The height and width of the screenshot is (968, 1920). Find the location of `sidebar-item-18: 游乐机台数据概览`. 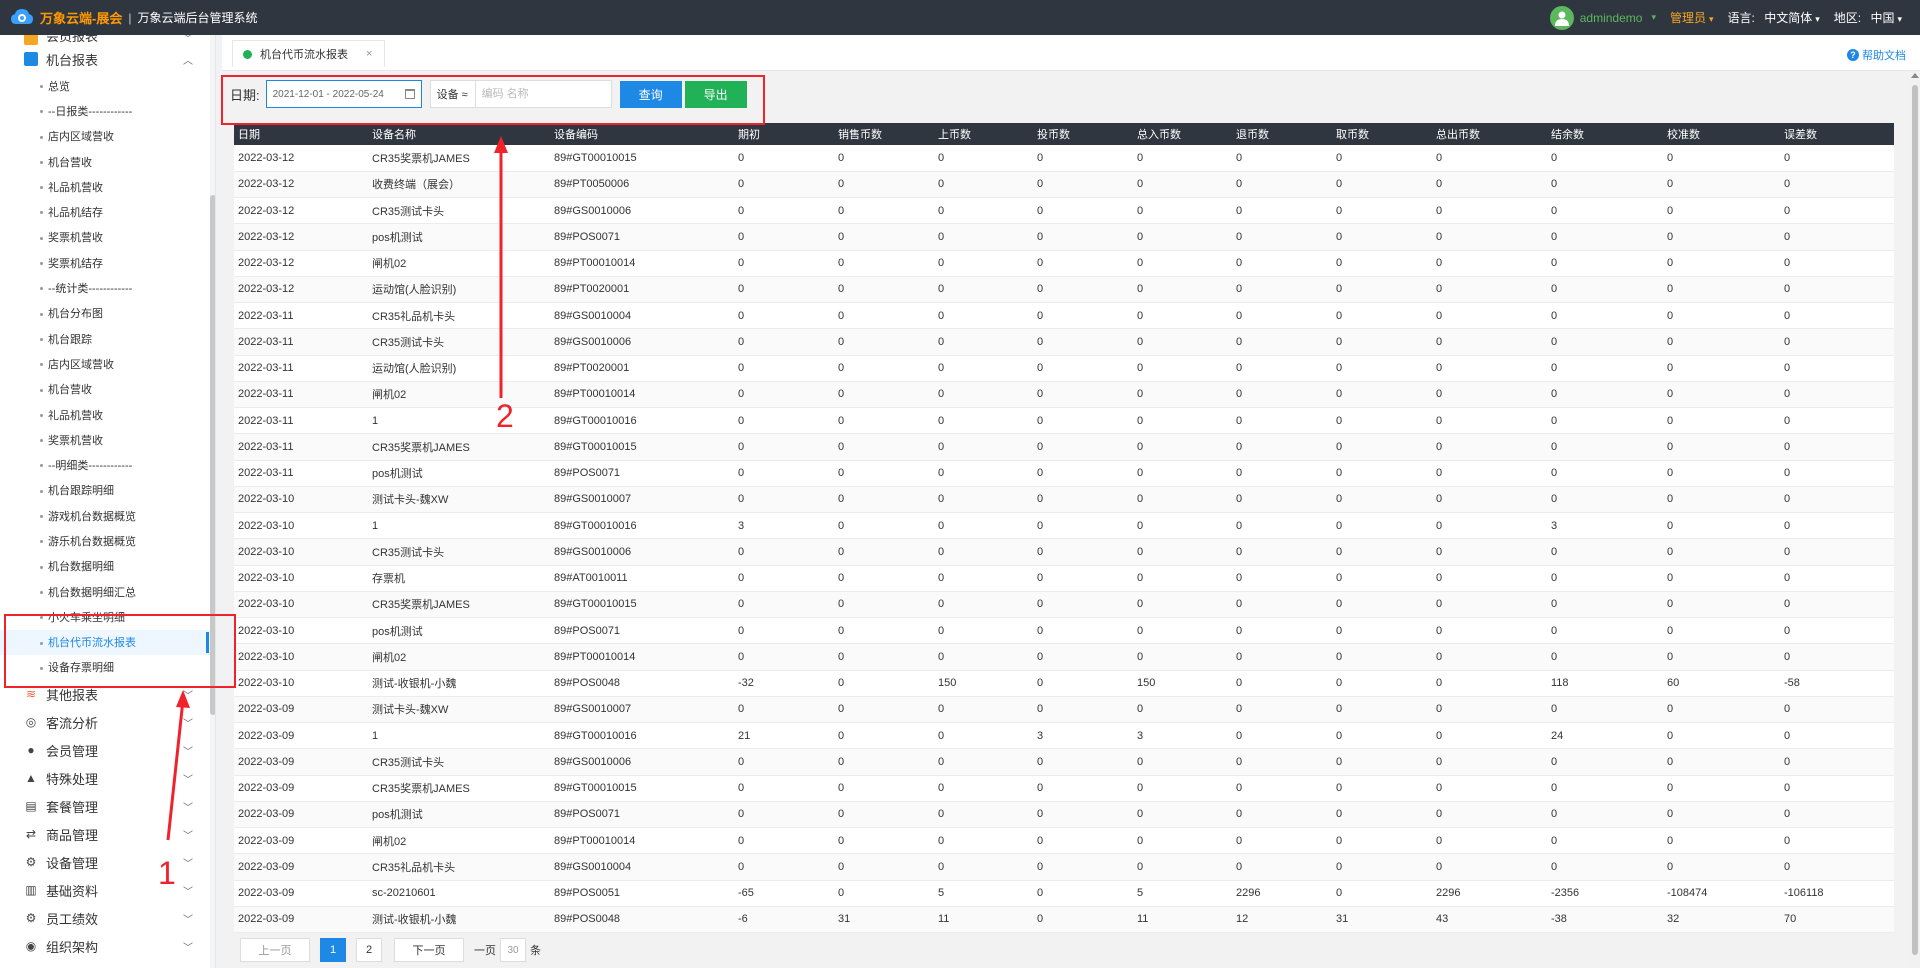

sidebar-item-18: 游乐机台数据概览 is located at coordinates (107, 540).